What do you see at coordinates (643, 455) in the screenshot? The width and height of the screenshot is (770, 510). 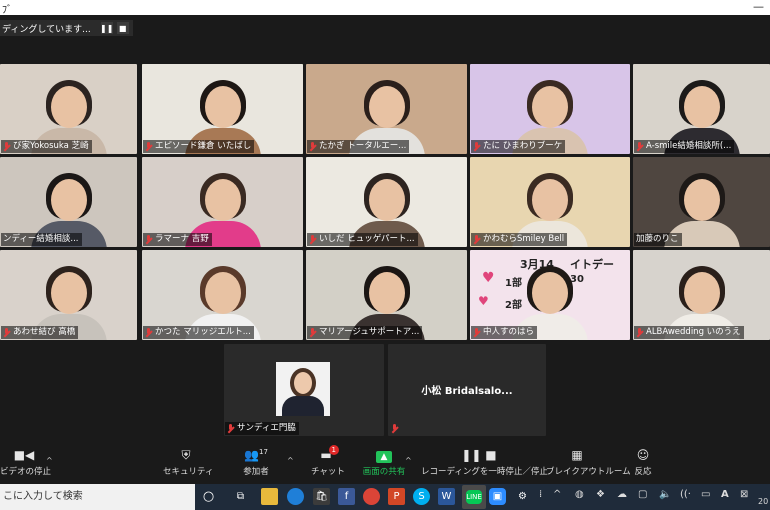 I see `smiley-icon: ☺` at bounding box center [643, 455].